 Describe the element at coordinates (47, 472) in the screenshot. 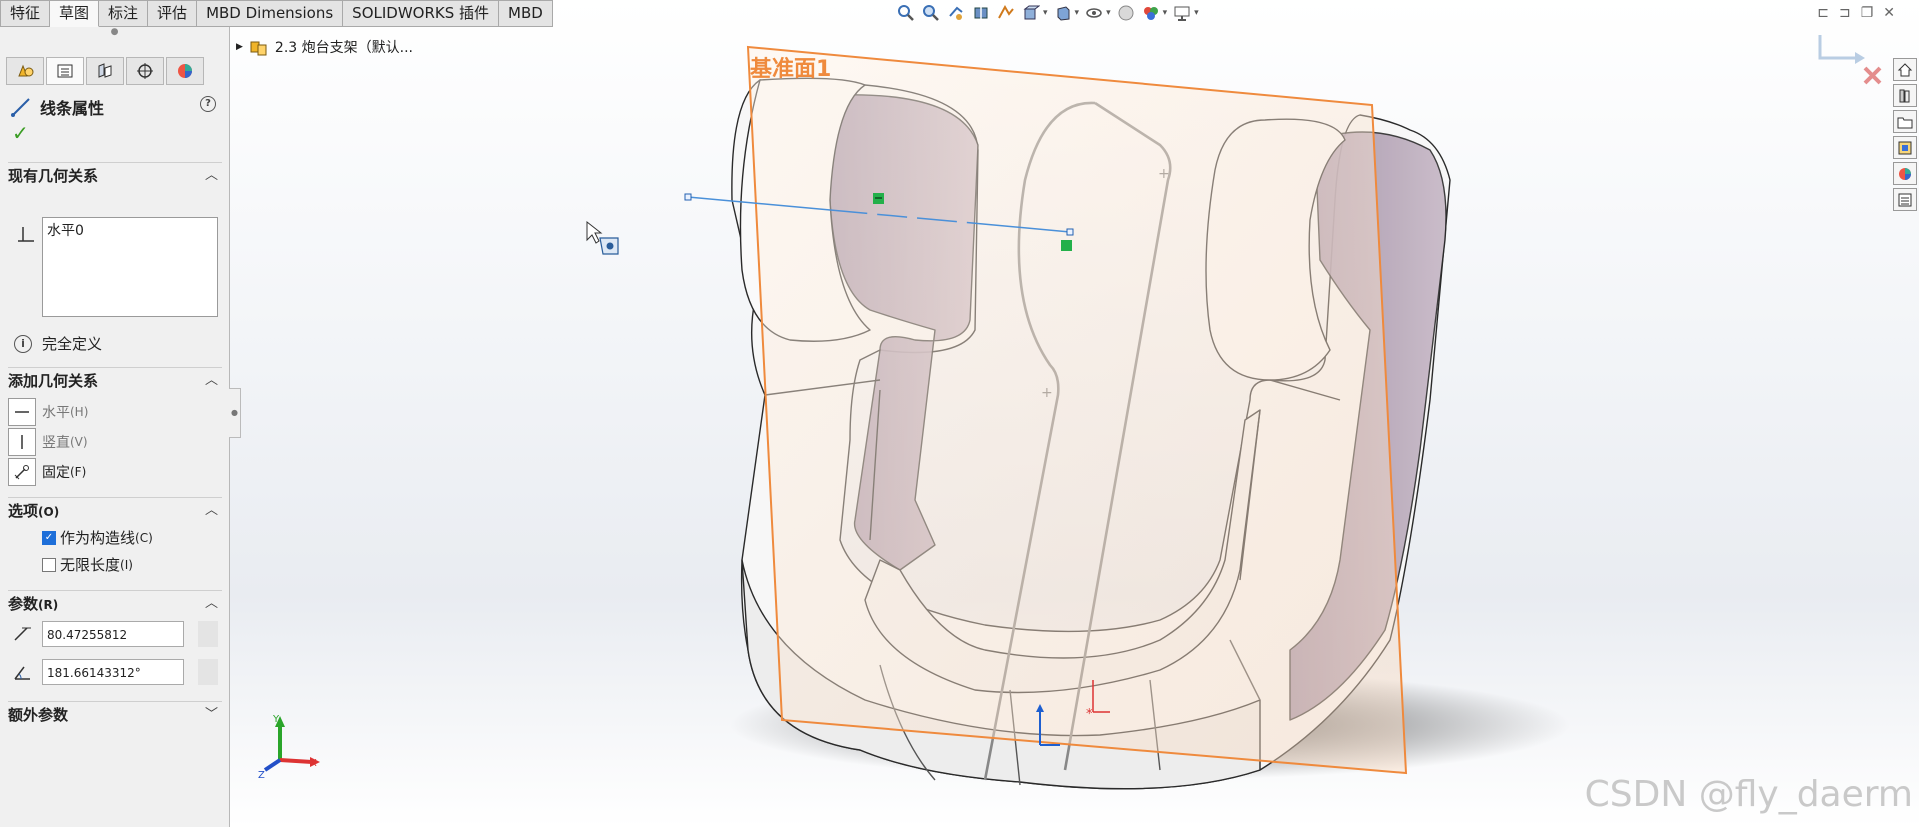

I see `add-relation-fix: 固定 (F)` at that location.